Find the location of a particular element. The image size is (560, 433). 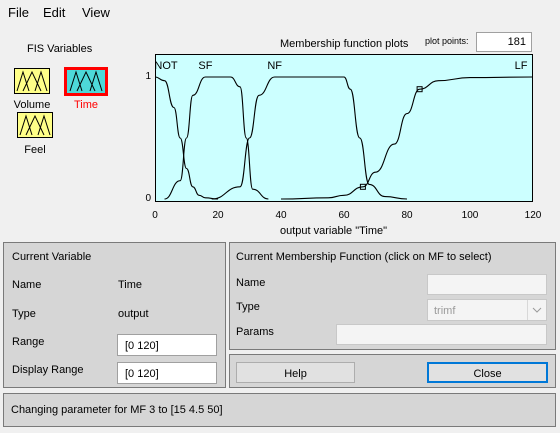

mf-label-sf: SF is located at coordinates (205, 66).